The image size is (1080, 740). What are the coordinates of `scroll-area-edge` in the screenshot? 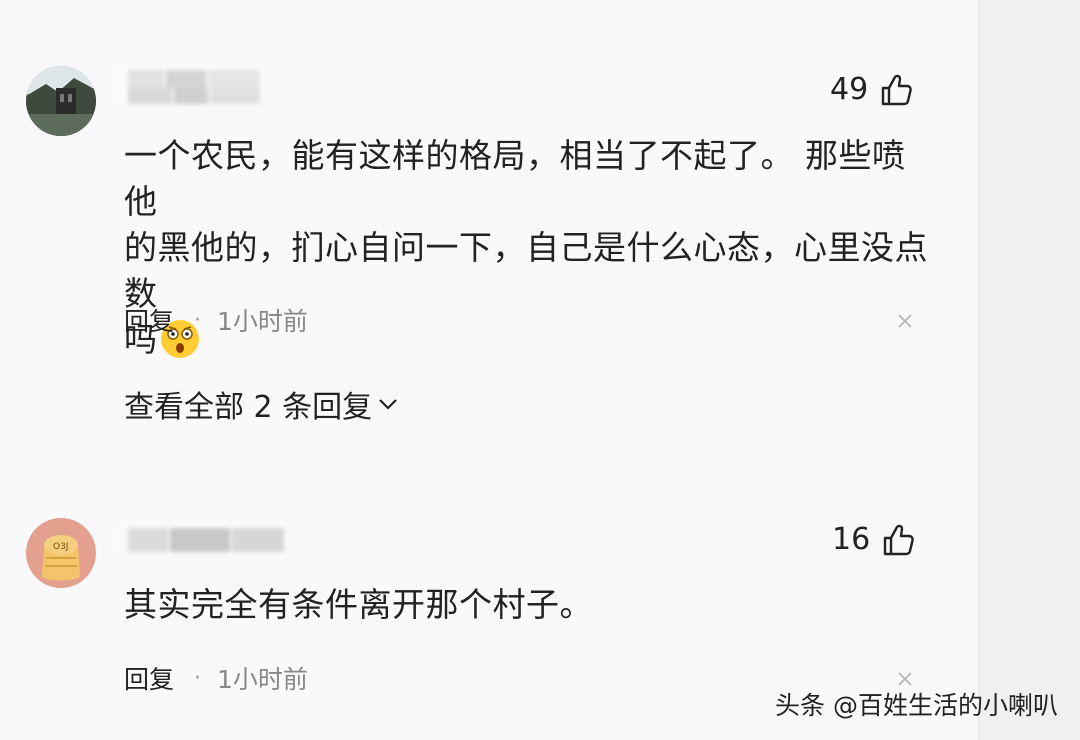 It's located at (1029, 370).